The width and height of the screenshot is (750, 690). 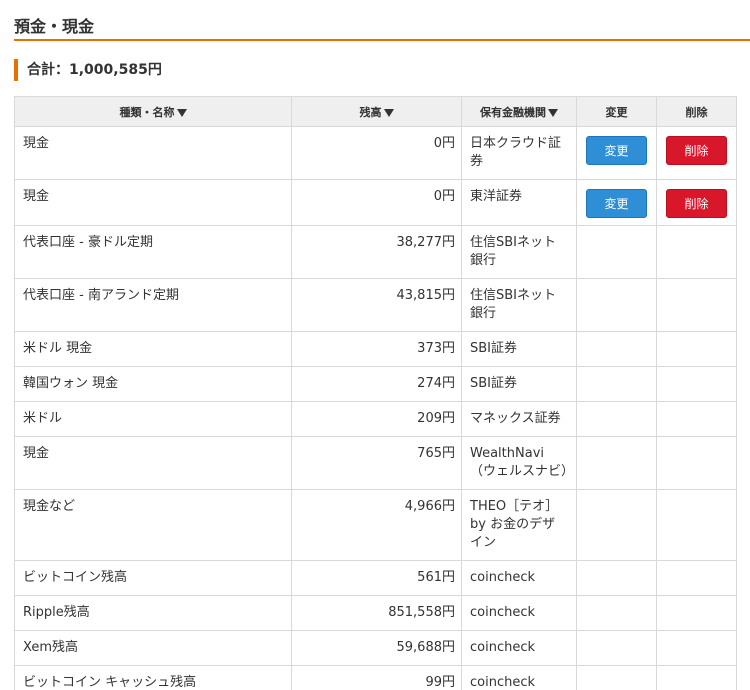 What do you see at coordinates (153, 384) in the screenshot?
I see `cell-name: 韓国ウォン 現金` at bounding box center [153, 384].